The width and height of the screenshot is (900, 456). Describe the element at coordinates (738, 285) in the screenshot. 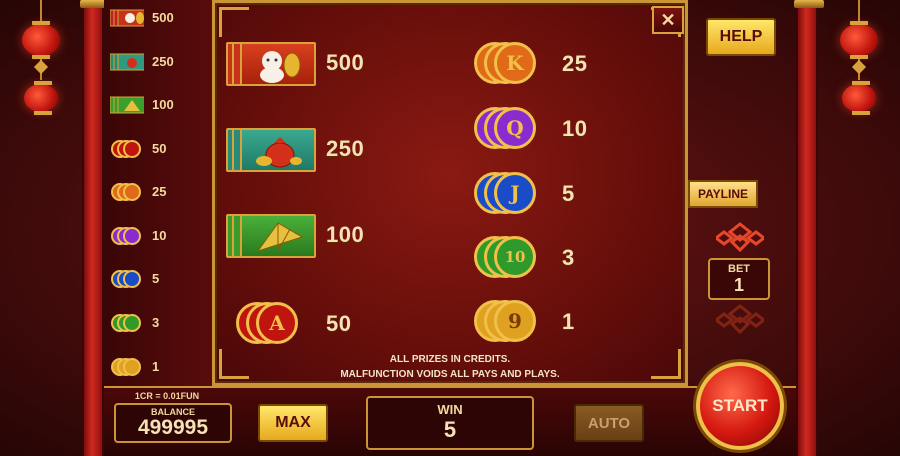

I see `bet-value: 1` at that location.